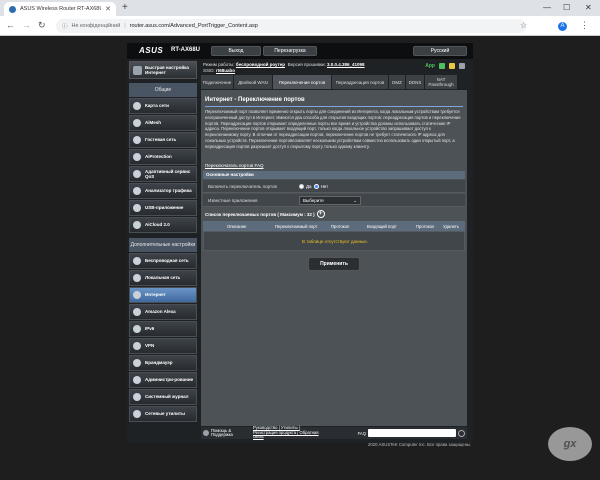 The width and height of the screenshot is (600, 480). What do you see at coordinates (186, 50) in the screenshot?
I see `router-model: RT-AX68U` at bounding box center [186, 50].